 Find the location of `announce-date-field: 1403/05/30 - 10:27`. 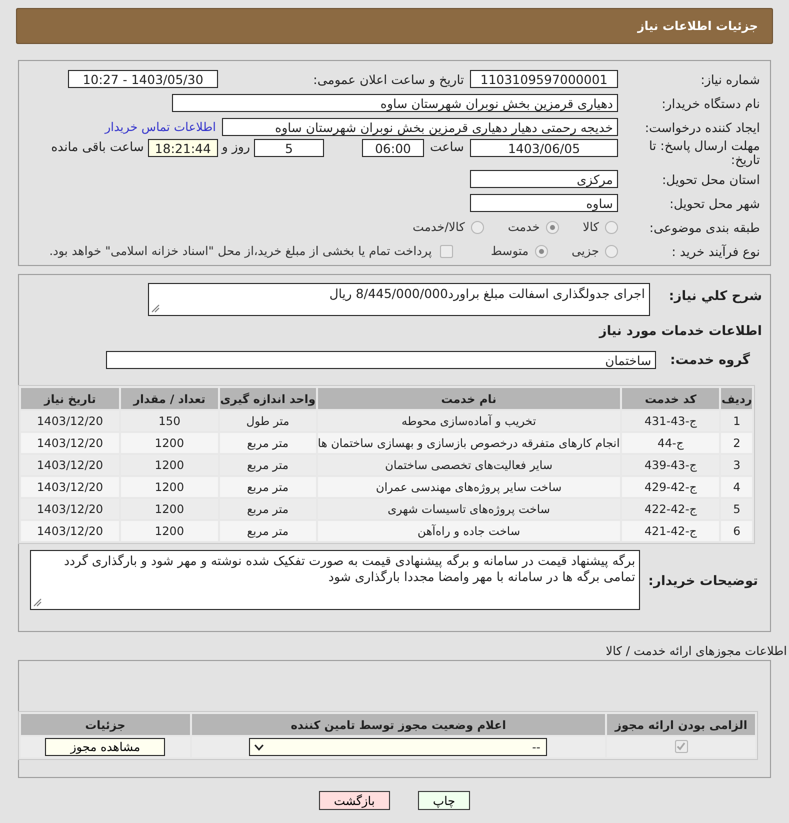

announce-date-field: 1403/05/30 - 10:27 is located at coordinates (143, 79).